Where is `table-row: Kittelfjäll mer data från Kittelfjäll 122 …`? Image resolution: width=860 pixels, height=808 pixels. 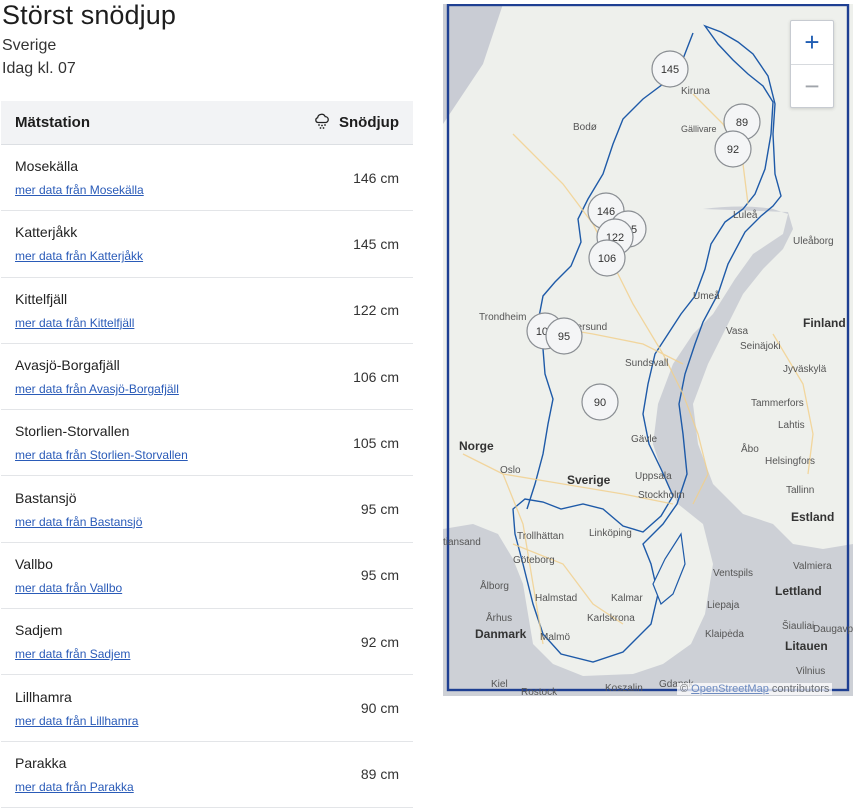 table-row: Kittelfjäll mer data från Kittelfjäll 122 … is located at coordinates (207, 311).